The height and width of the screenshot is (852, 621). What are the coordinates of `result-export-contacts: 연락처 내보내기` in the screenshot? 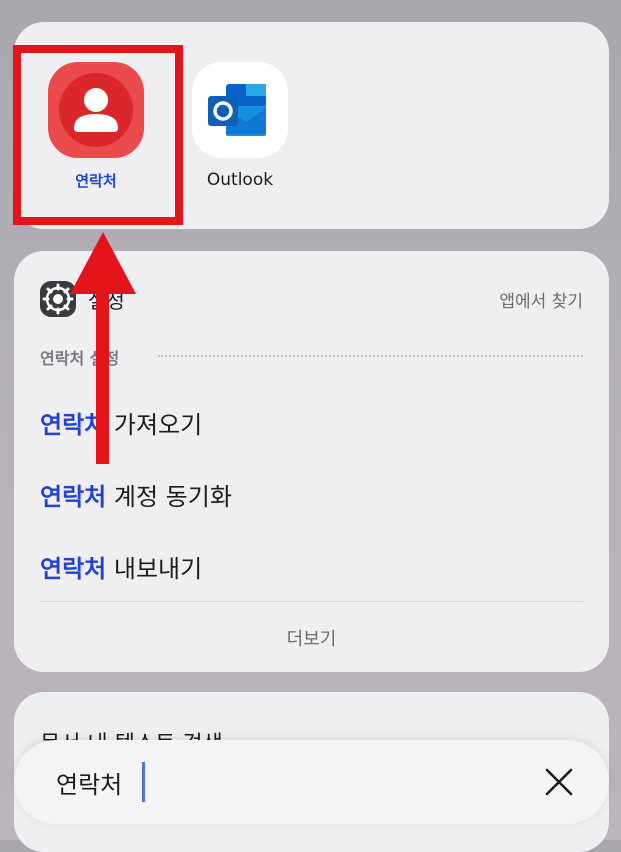 It's located at (121, 566).